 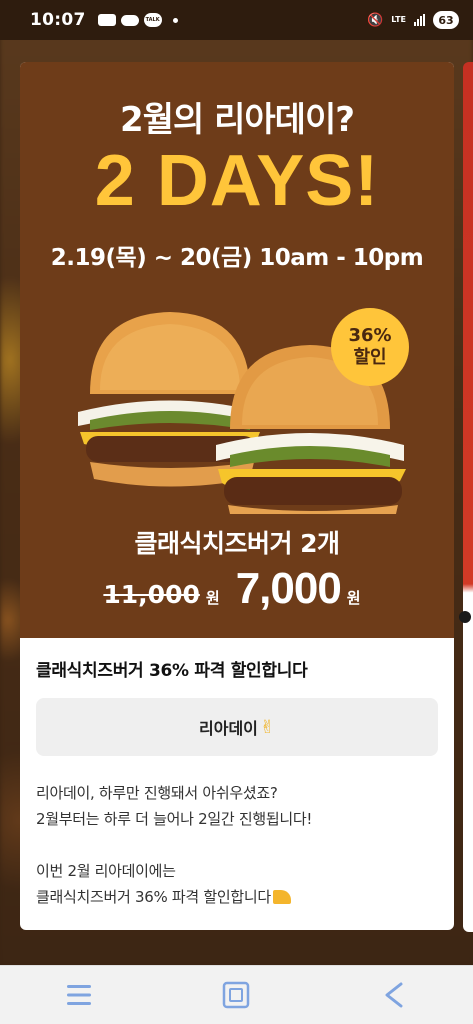 What do you see at coordinates (267, 727) in the screenshot?
I see `victory-hand-icon: ✌` at bounding box center [267, 727].